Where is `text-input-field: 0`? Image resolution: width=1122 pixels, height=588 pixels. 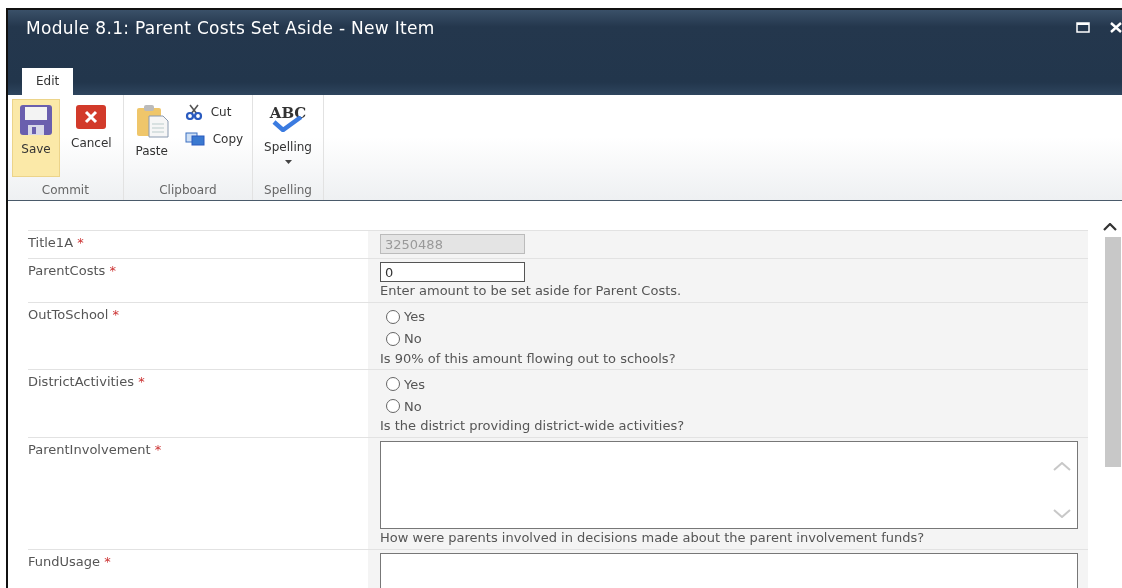
text-input-field: 0 is located at coordinates (452, 272).